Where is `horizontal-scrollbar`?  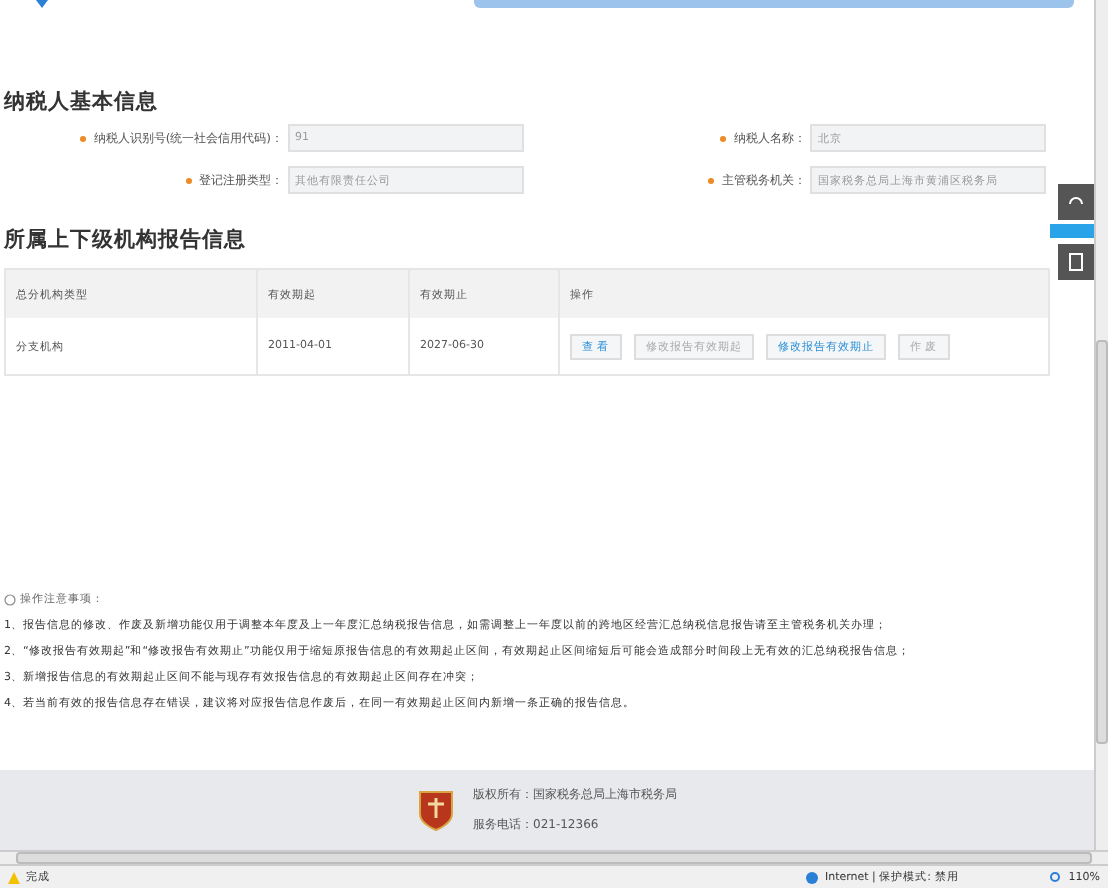 horizontal-scrollbar is located at coordinates (554, 857).